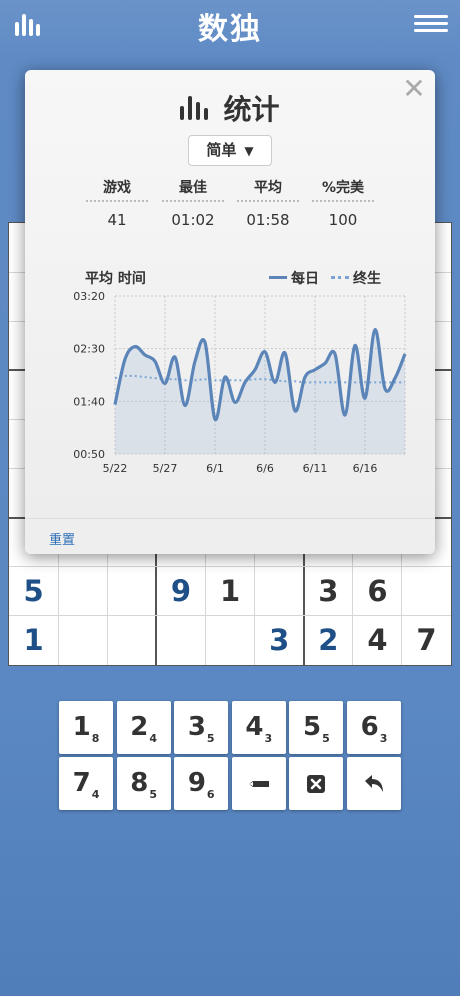 The height and width of the screenshot is (996, 460). What do you see at coordinates (343, 203) in the screenshot?
I see `stat-perfect: %完美 100` at bounding box center [343, 203].